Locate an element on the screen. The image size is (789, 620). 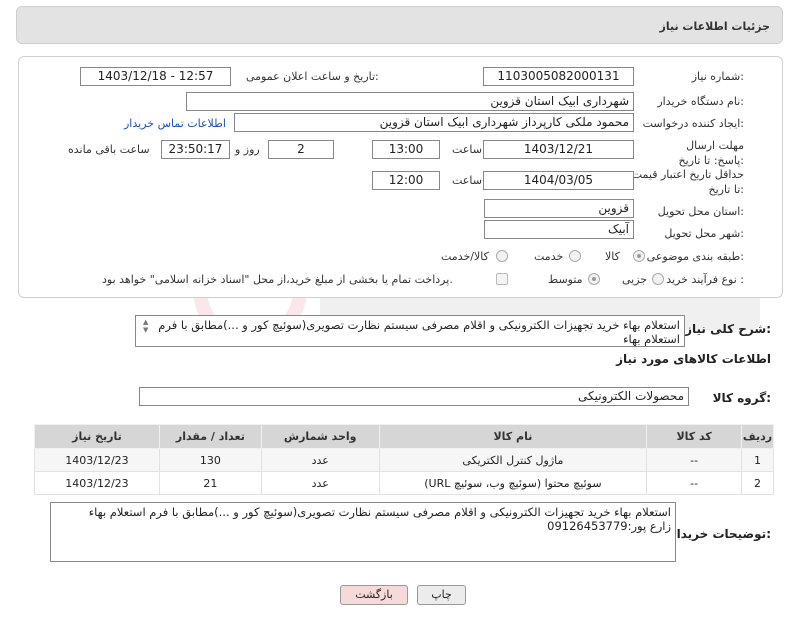
subject-goods-radio is located at coordinates (639, 256).